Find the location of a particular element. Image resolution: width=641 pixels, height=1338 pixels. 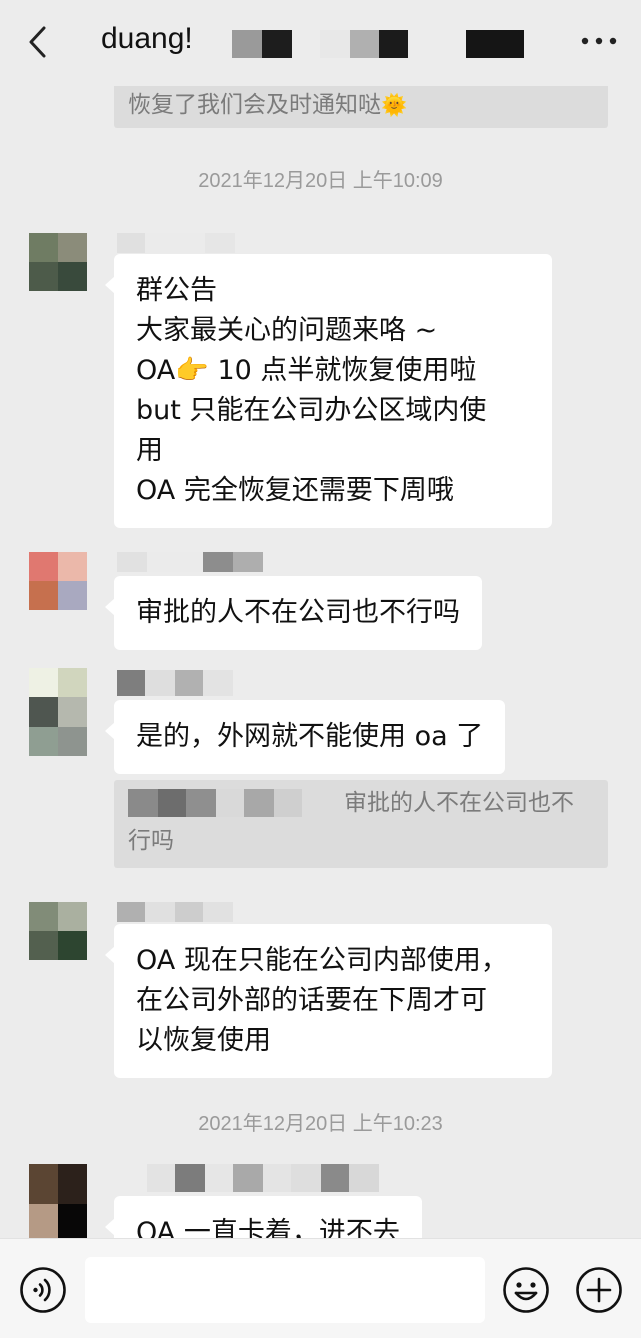

quote-text: 恢复了我们会及时通知哒 is located at coordinates (254, 105).